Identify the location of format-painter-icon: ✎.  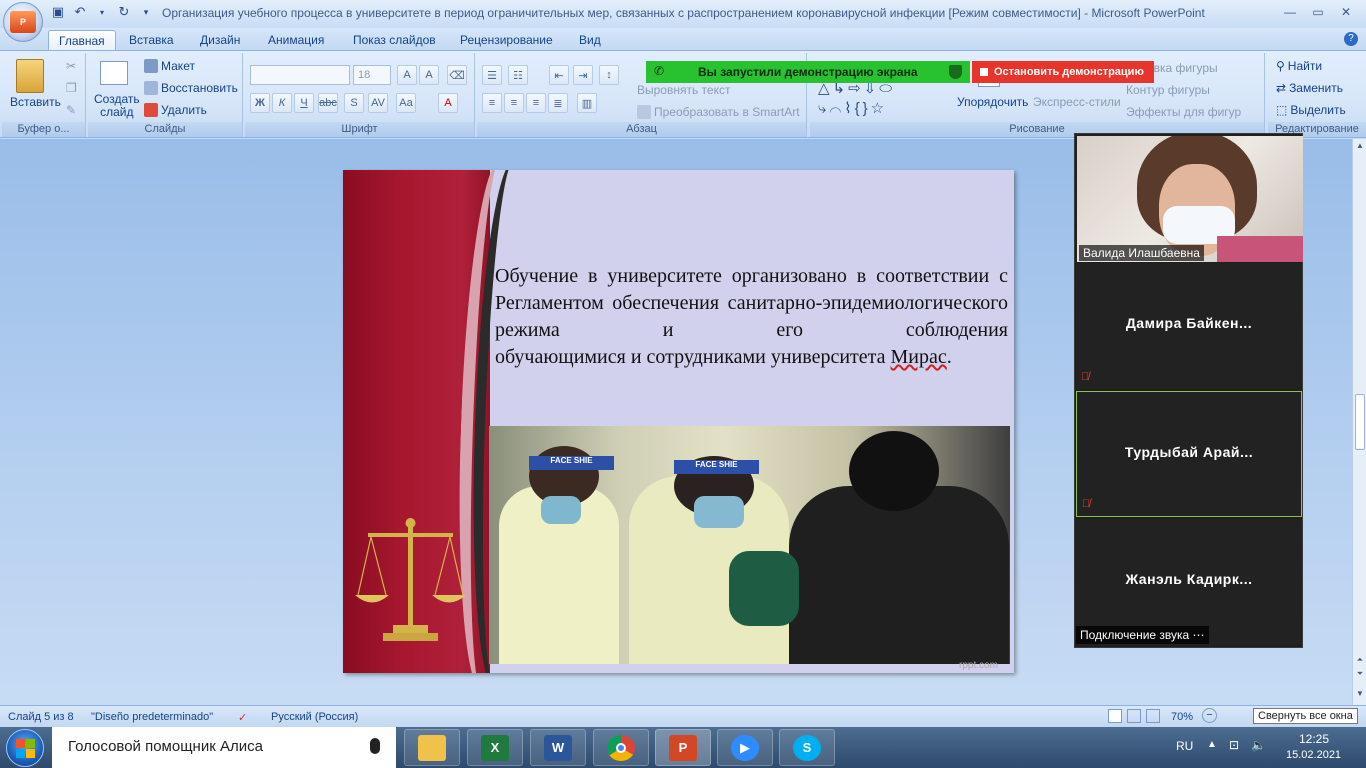
(71, 110).